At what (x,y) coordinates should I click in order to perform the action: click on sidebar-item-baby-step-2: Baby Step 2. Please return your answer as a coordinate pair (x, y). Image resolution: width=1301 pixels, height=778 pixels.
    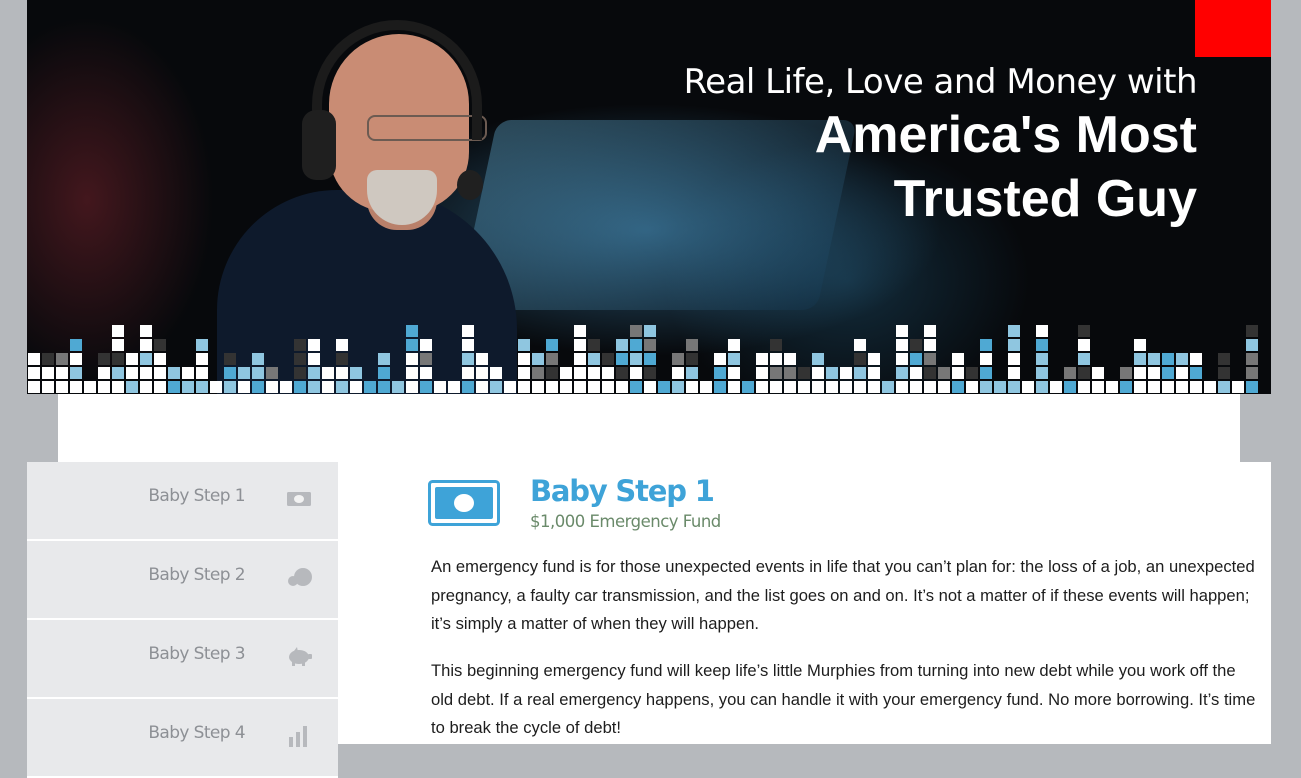
    Looking at the image, I should click on (182, 580).